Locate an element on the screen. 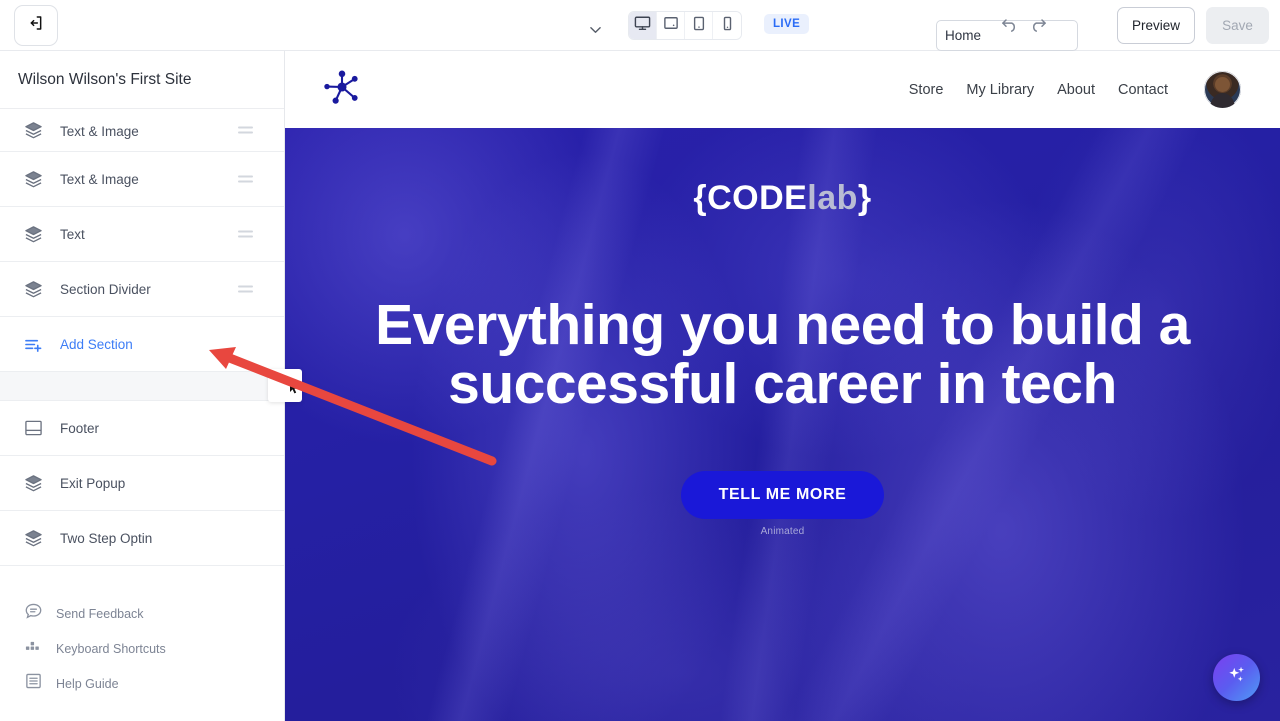 This screenshot has height=721, width=1280. redo-arrow-icon is located at coordinates (1038, 26).